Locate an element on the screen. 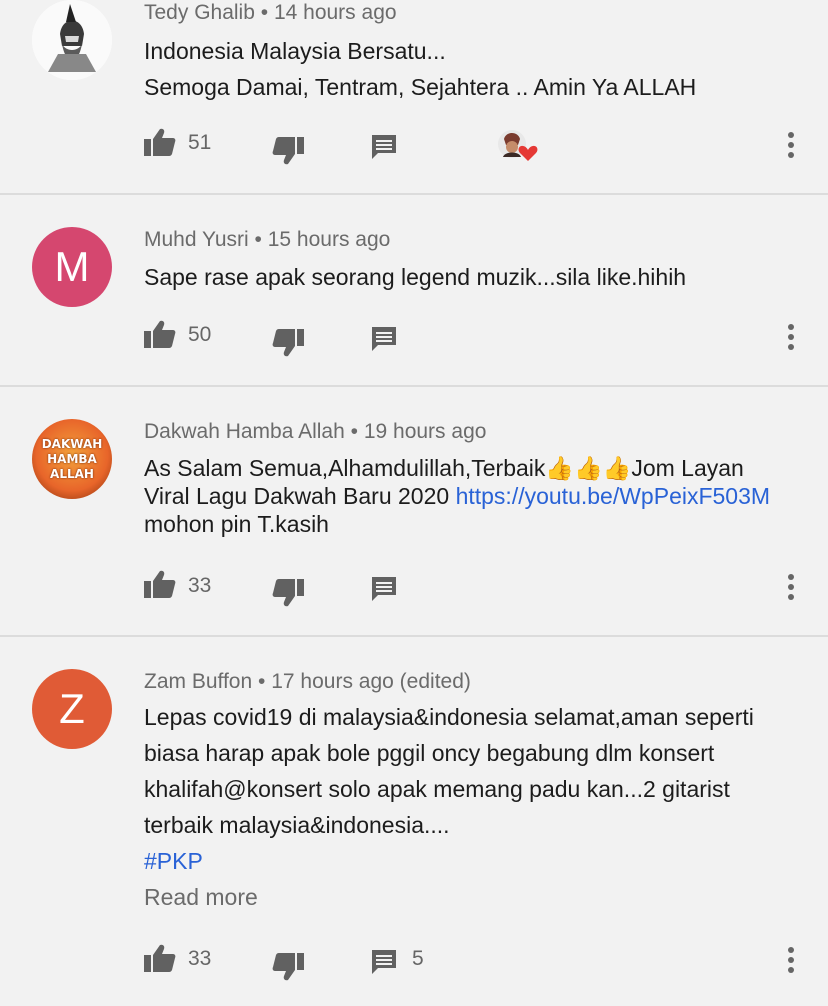 This screenshot has height=1006, width=828. avatar: M is located at coordinates (72, 267).